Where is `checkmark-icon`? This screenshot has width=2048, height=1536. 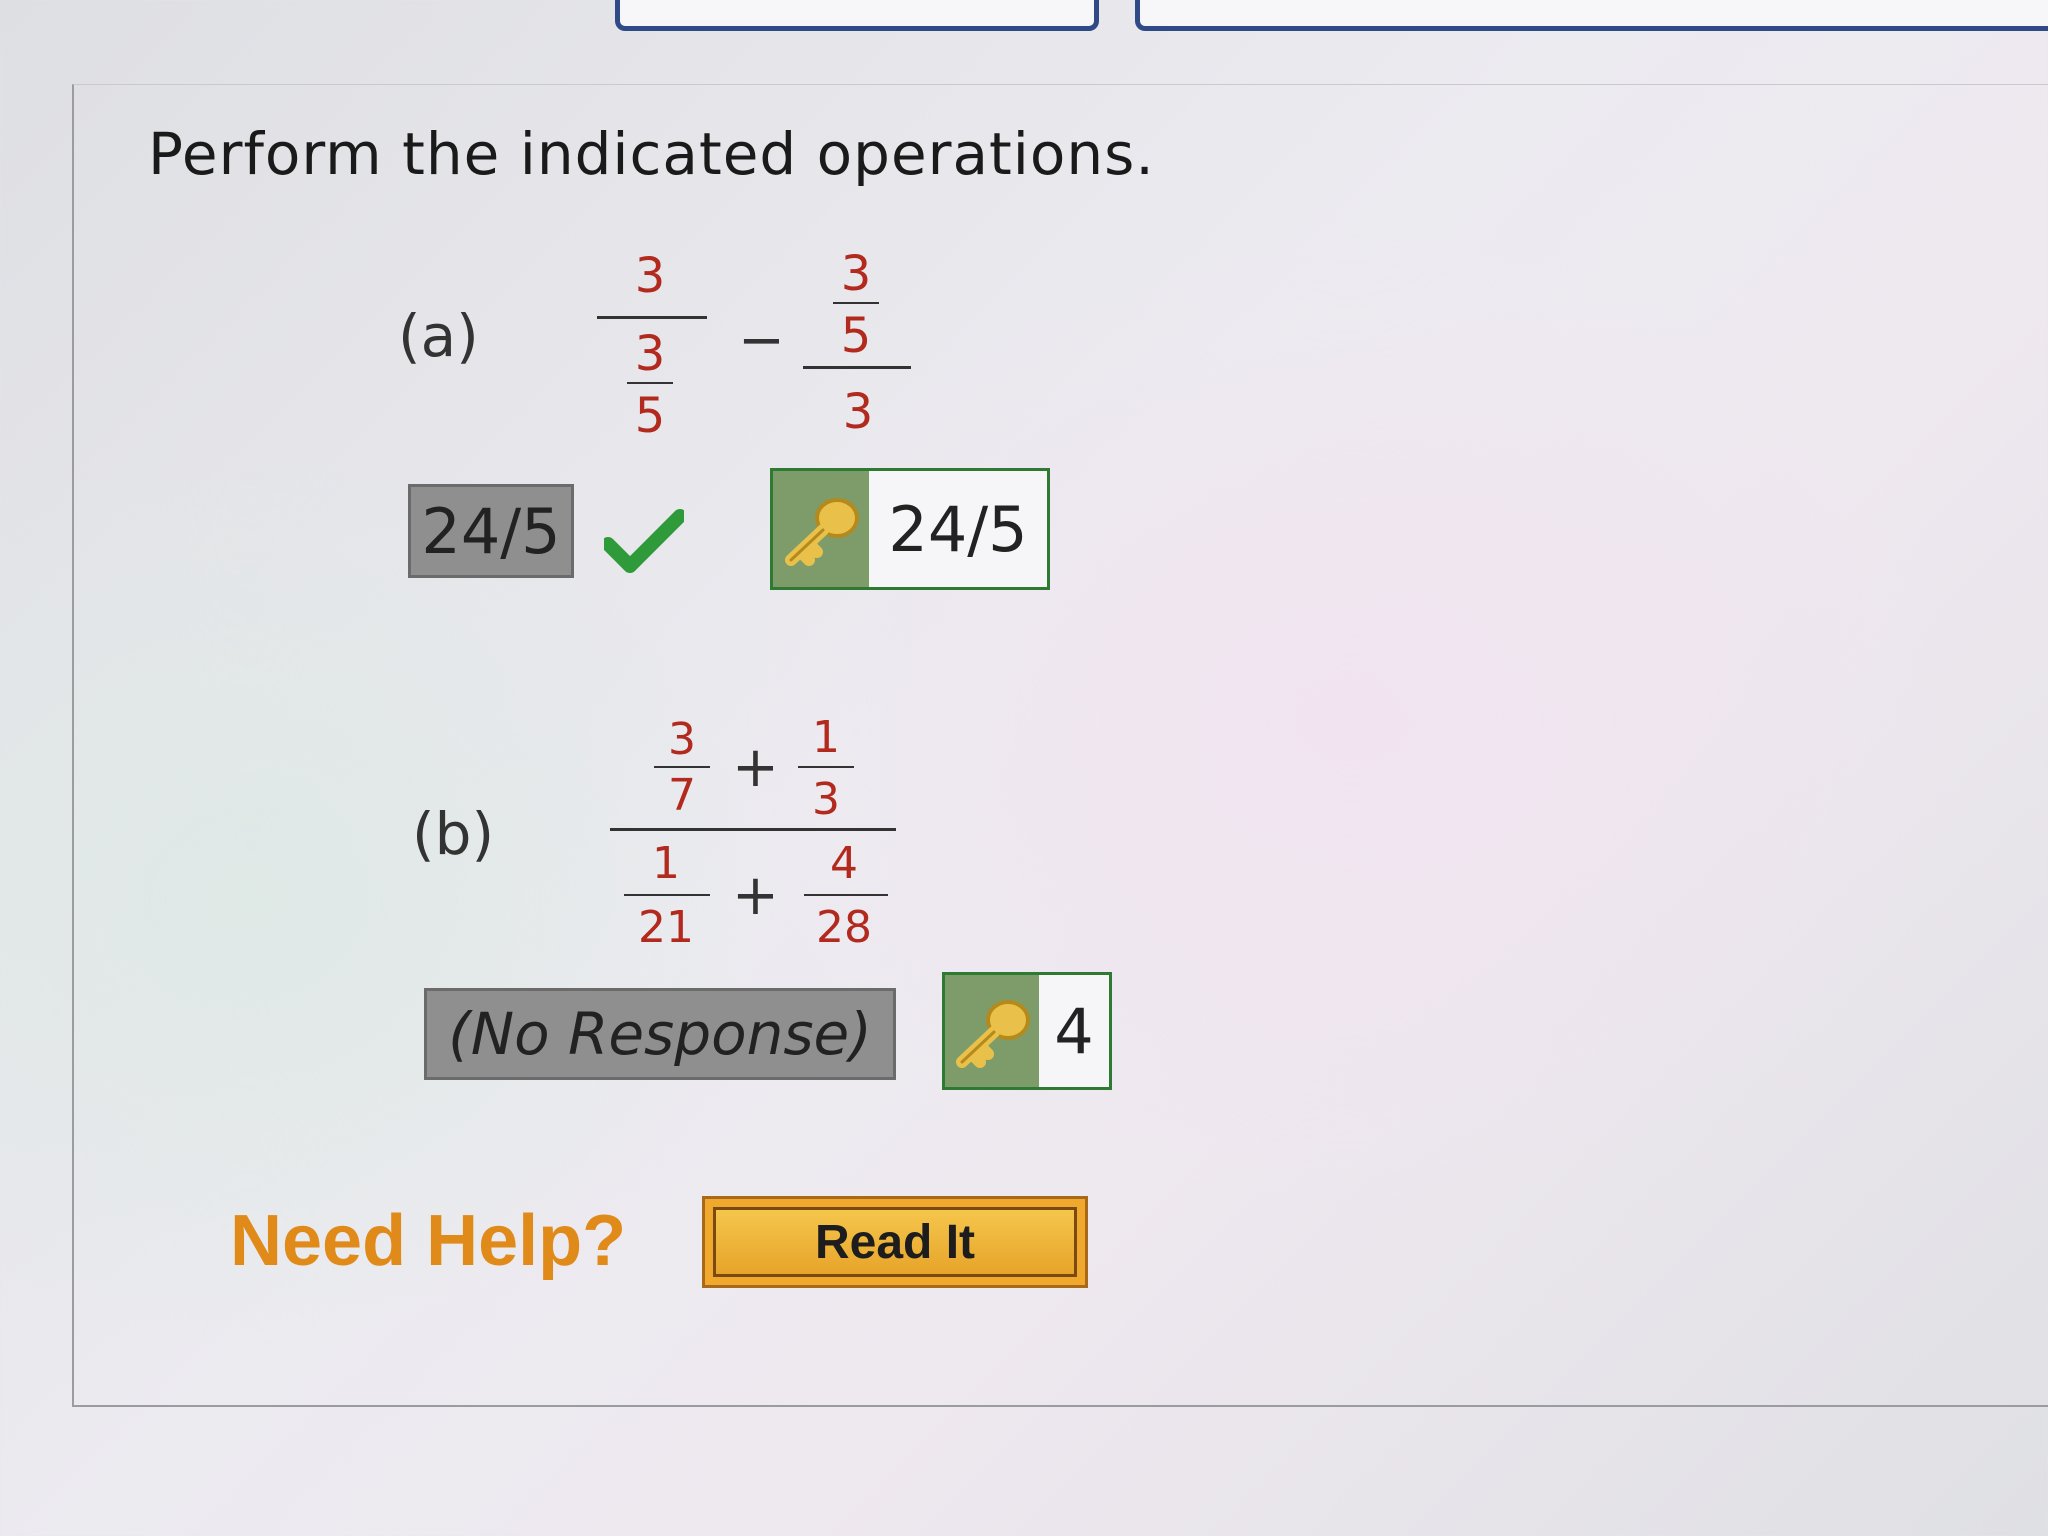 checkmark-icon is located at coordinates (644, 541).